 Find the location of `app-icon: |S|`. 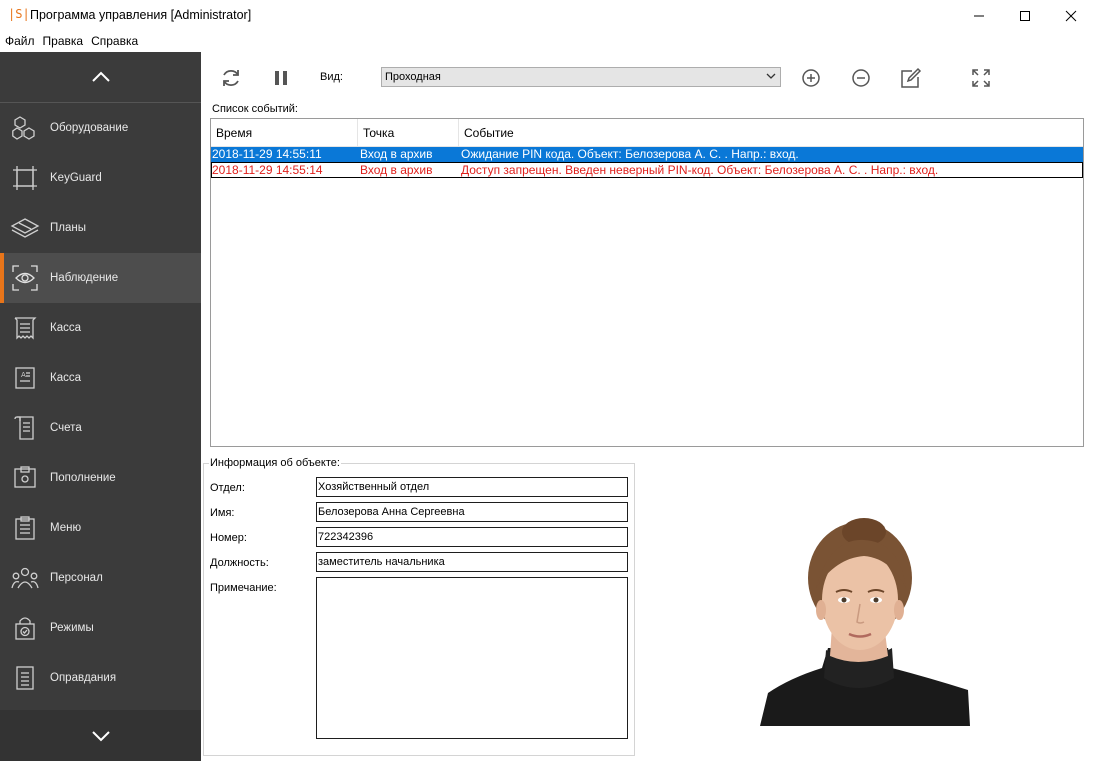

app-icon: |S| is located at coordinates (19, 14).